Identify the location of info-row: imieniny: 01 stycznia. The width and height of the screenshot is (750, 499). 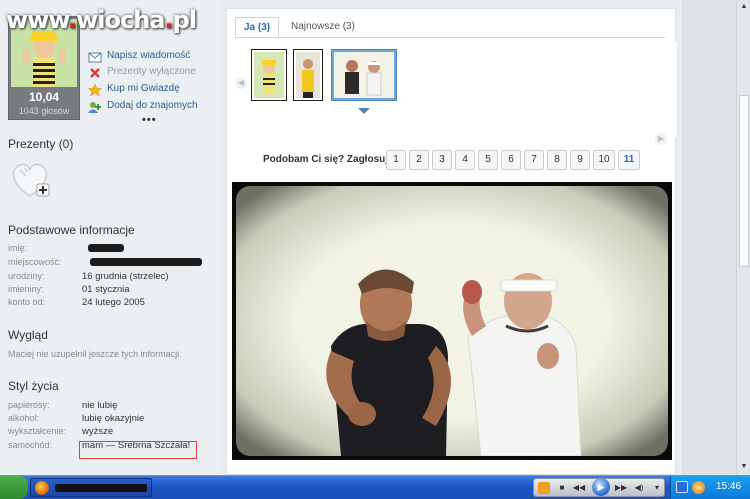
(69, 289).